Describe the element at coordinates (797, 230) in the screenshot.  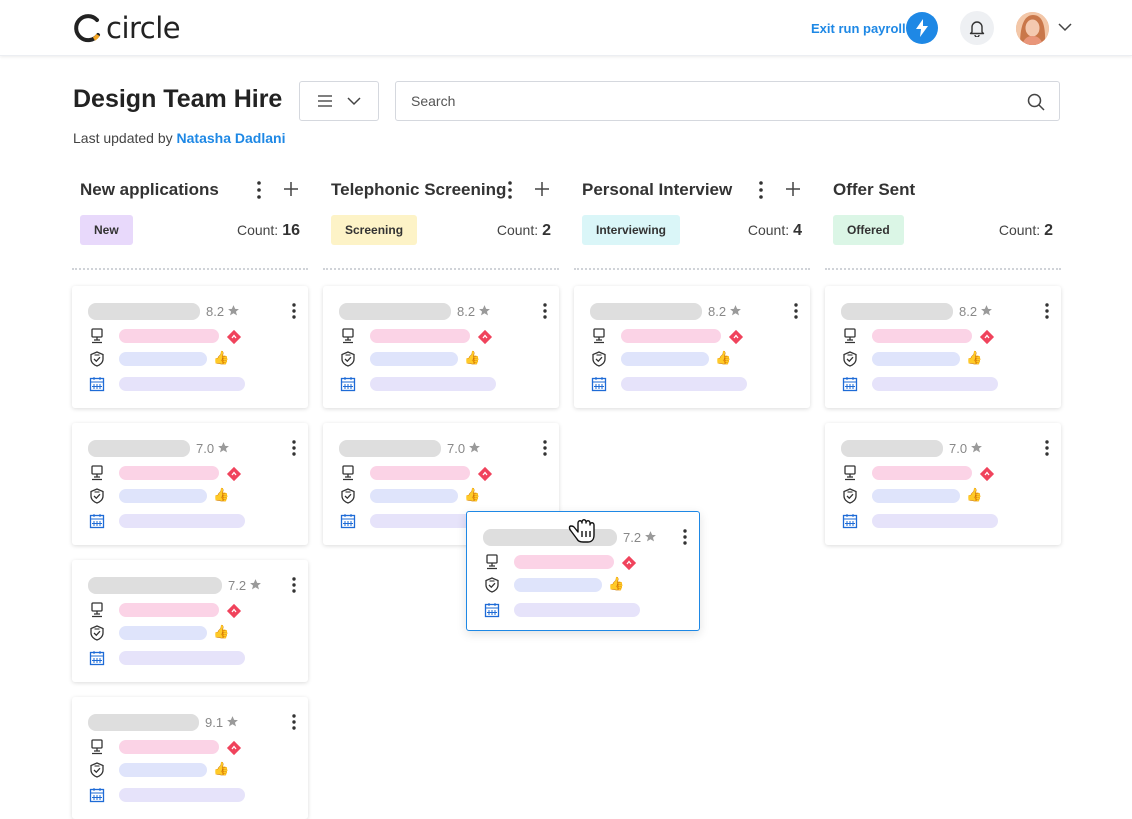
I see `count-value: 4` at that location.